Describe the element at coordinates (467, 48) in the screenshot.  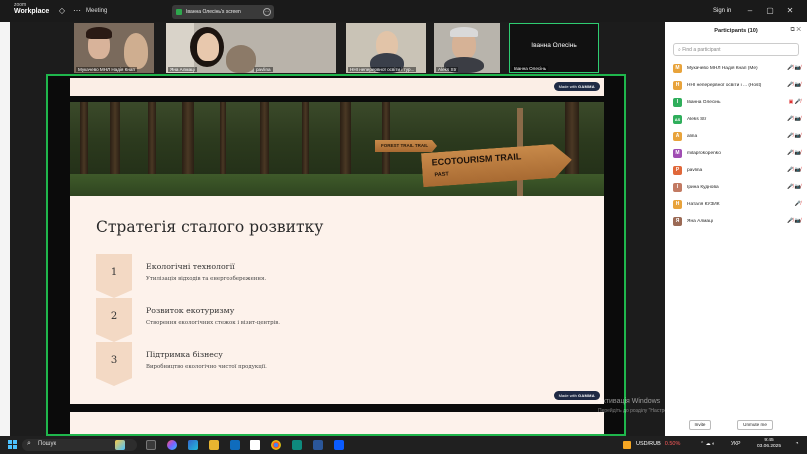
I see `video-tile: Aleks Str` at that location.